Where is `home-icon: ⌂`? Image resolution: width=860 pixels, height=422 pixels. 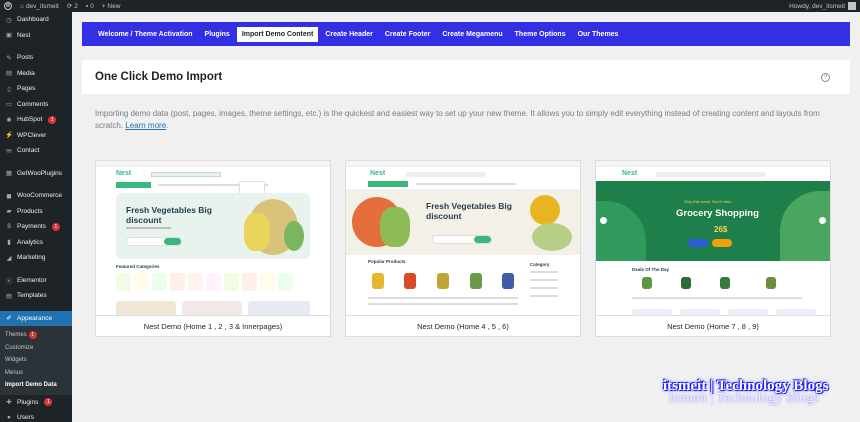
home-icon: ⌂ is located at coordinates (22, 6).